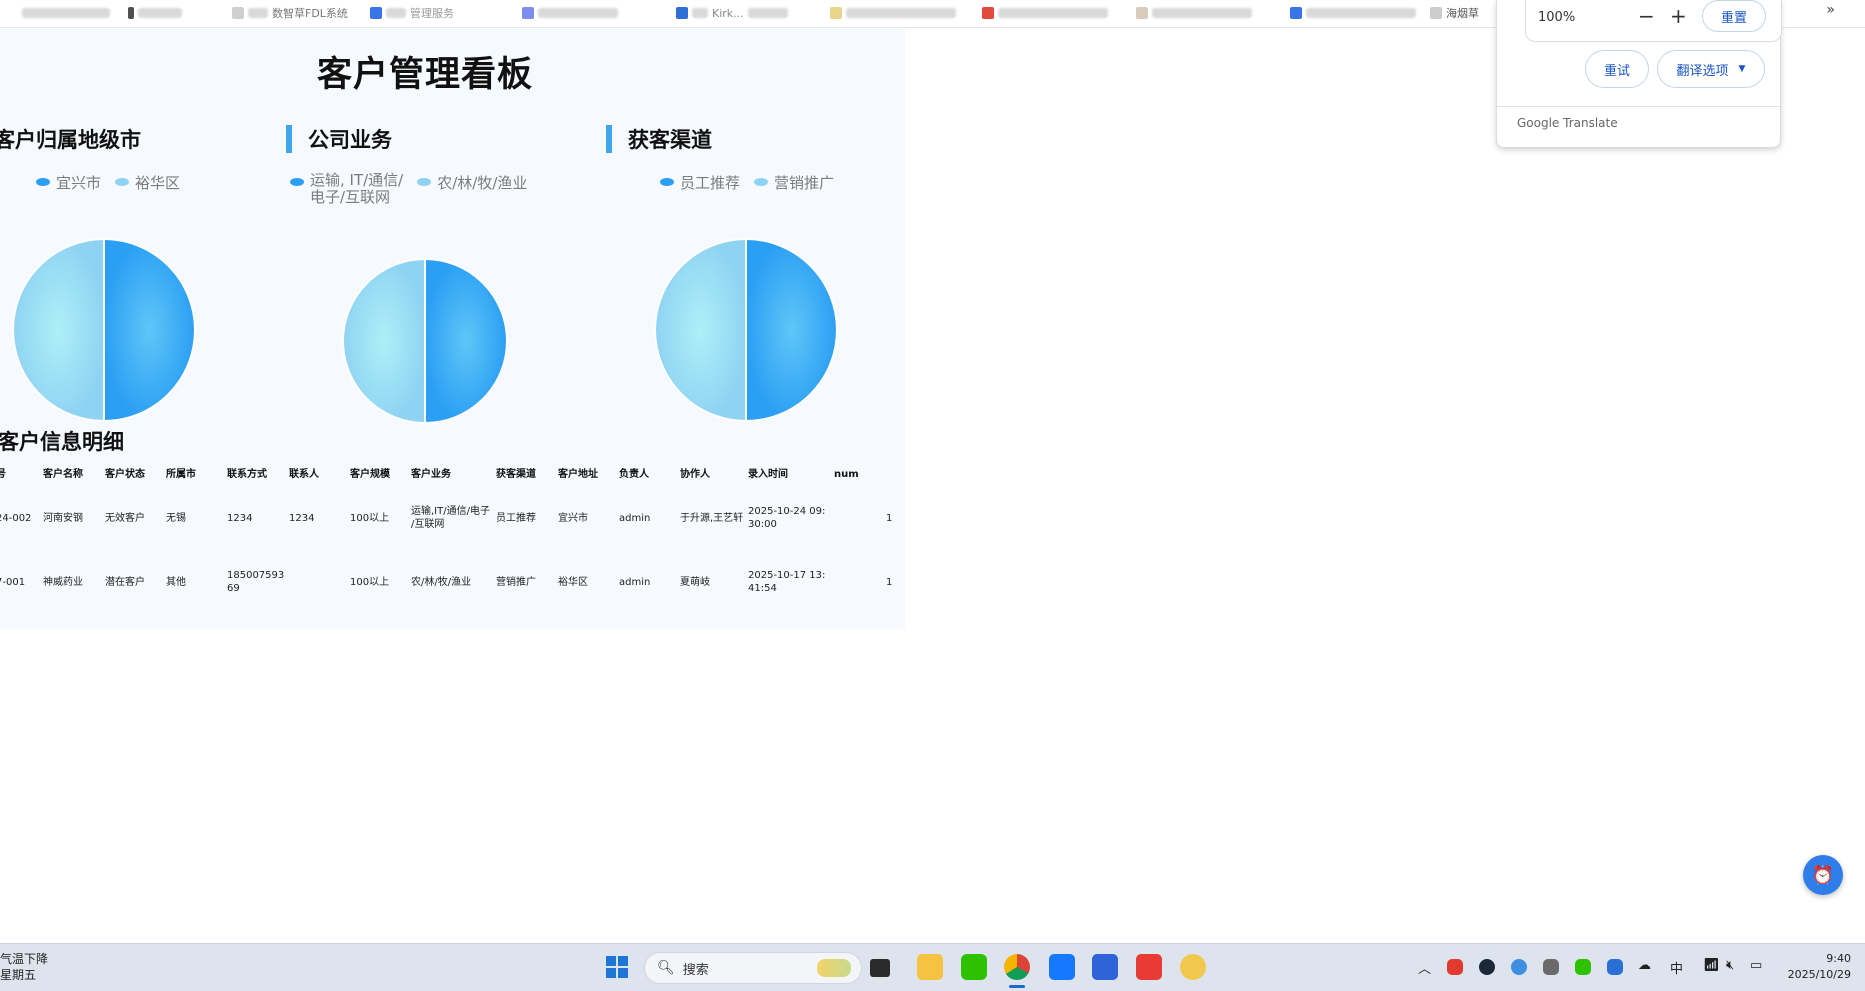 The width and height of the screenshot is (1865, 991). What do you see at coordinates (1149, 967) in the screenshot?
I see `wps-icon` at bounding box center [1149, 967].